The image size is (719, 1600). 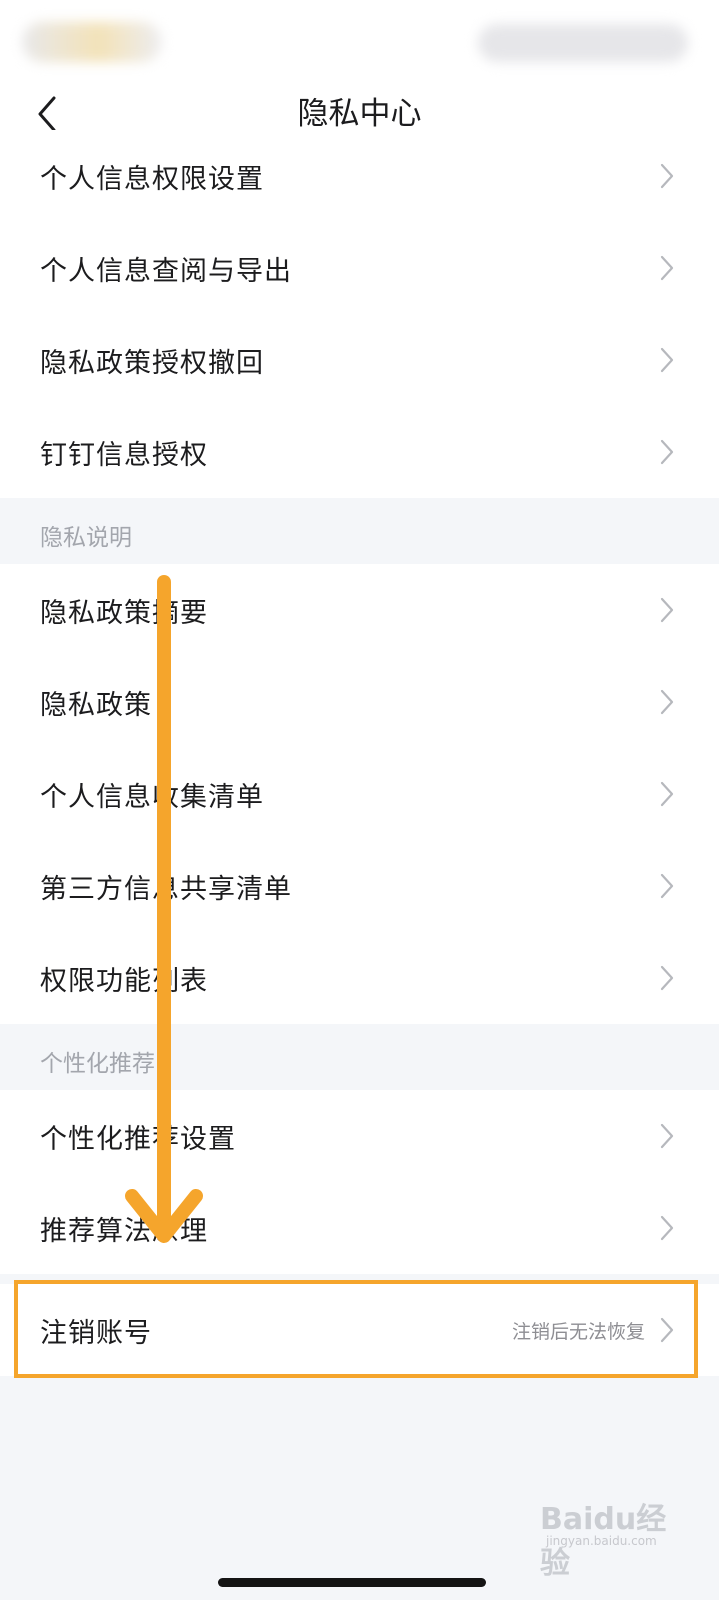 What do you see at coordinates (359, 360) in the screenshot?
I see `list-item-revoke-authorization: 隐私政策授权撤回` at bounding box center [359, 360].